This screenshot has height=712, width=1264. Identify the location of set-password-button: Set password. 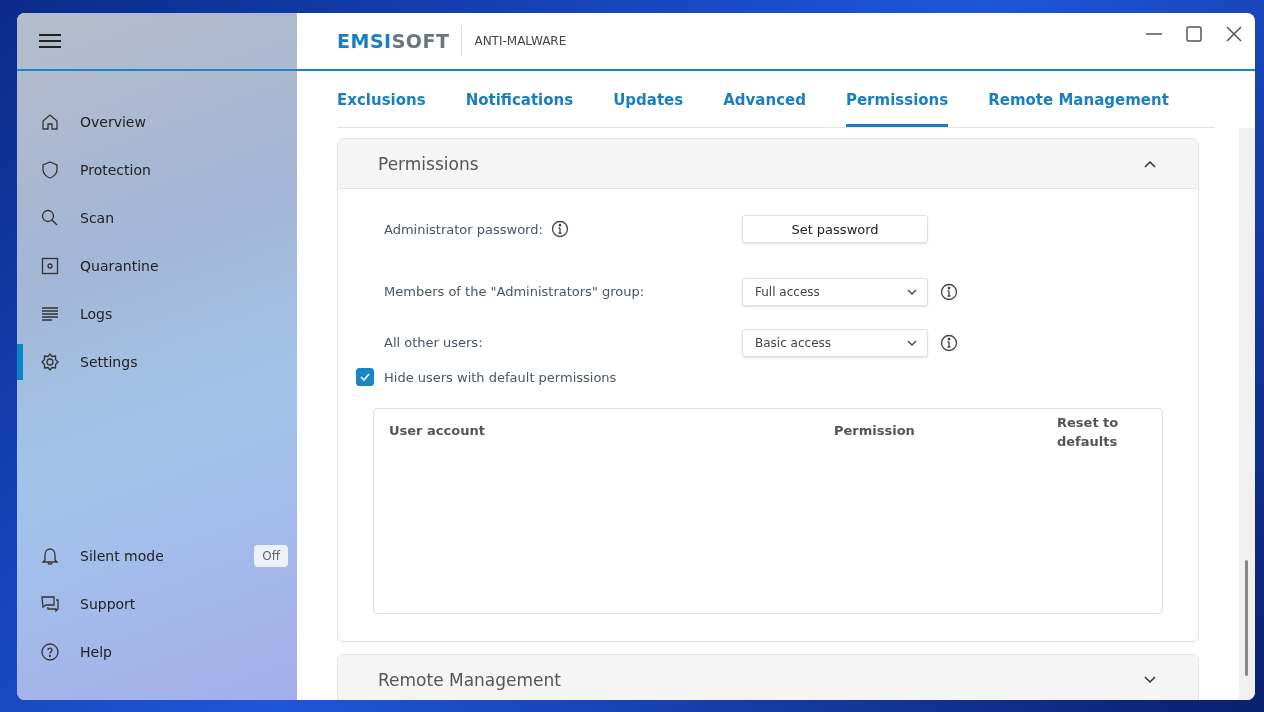
(835, 229).